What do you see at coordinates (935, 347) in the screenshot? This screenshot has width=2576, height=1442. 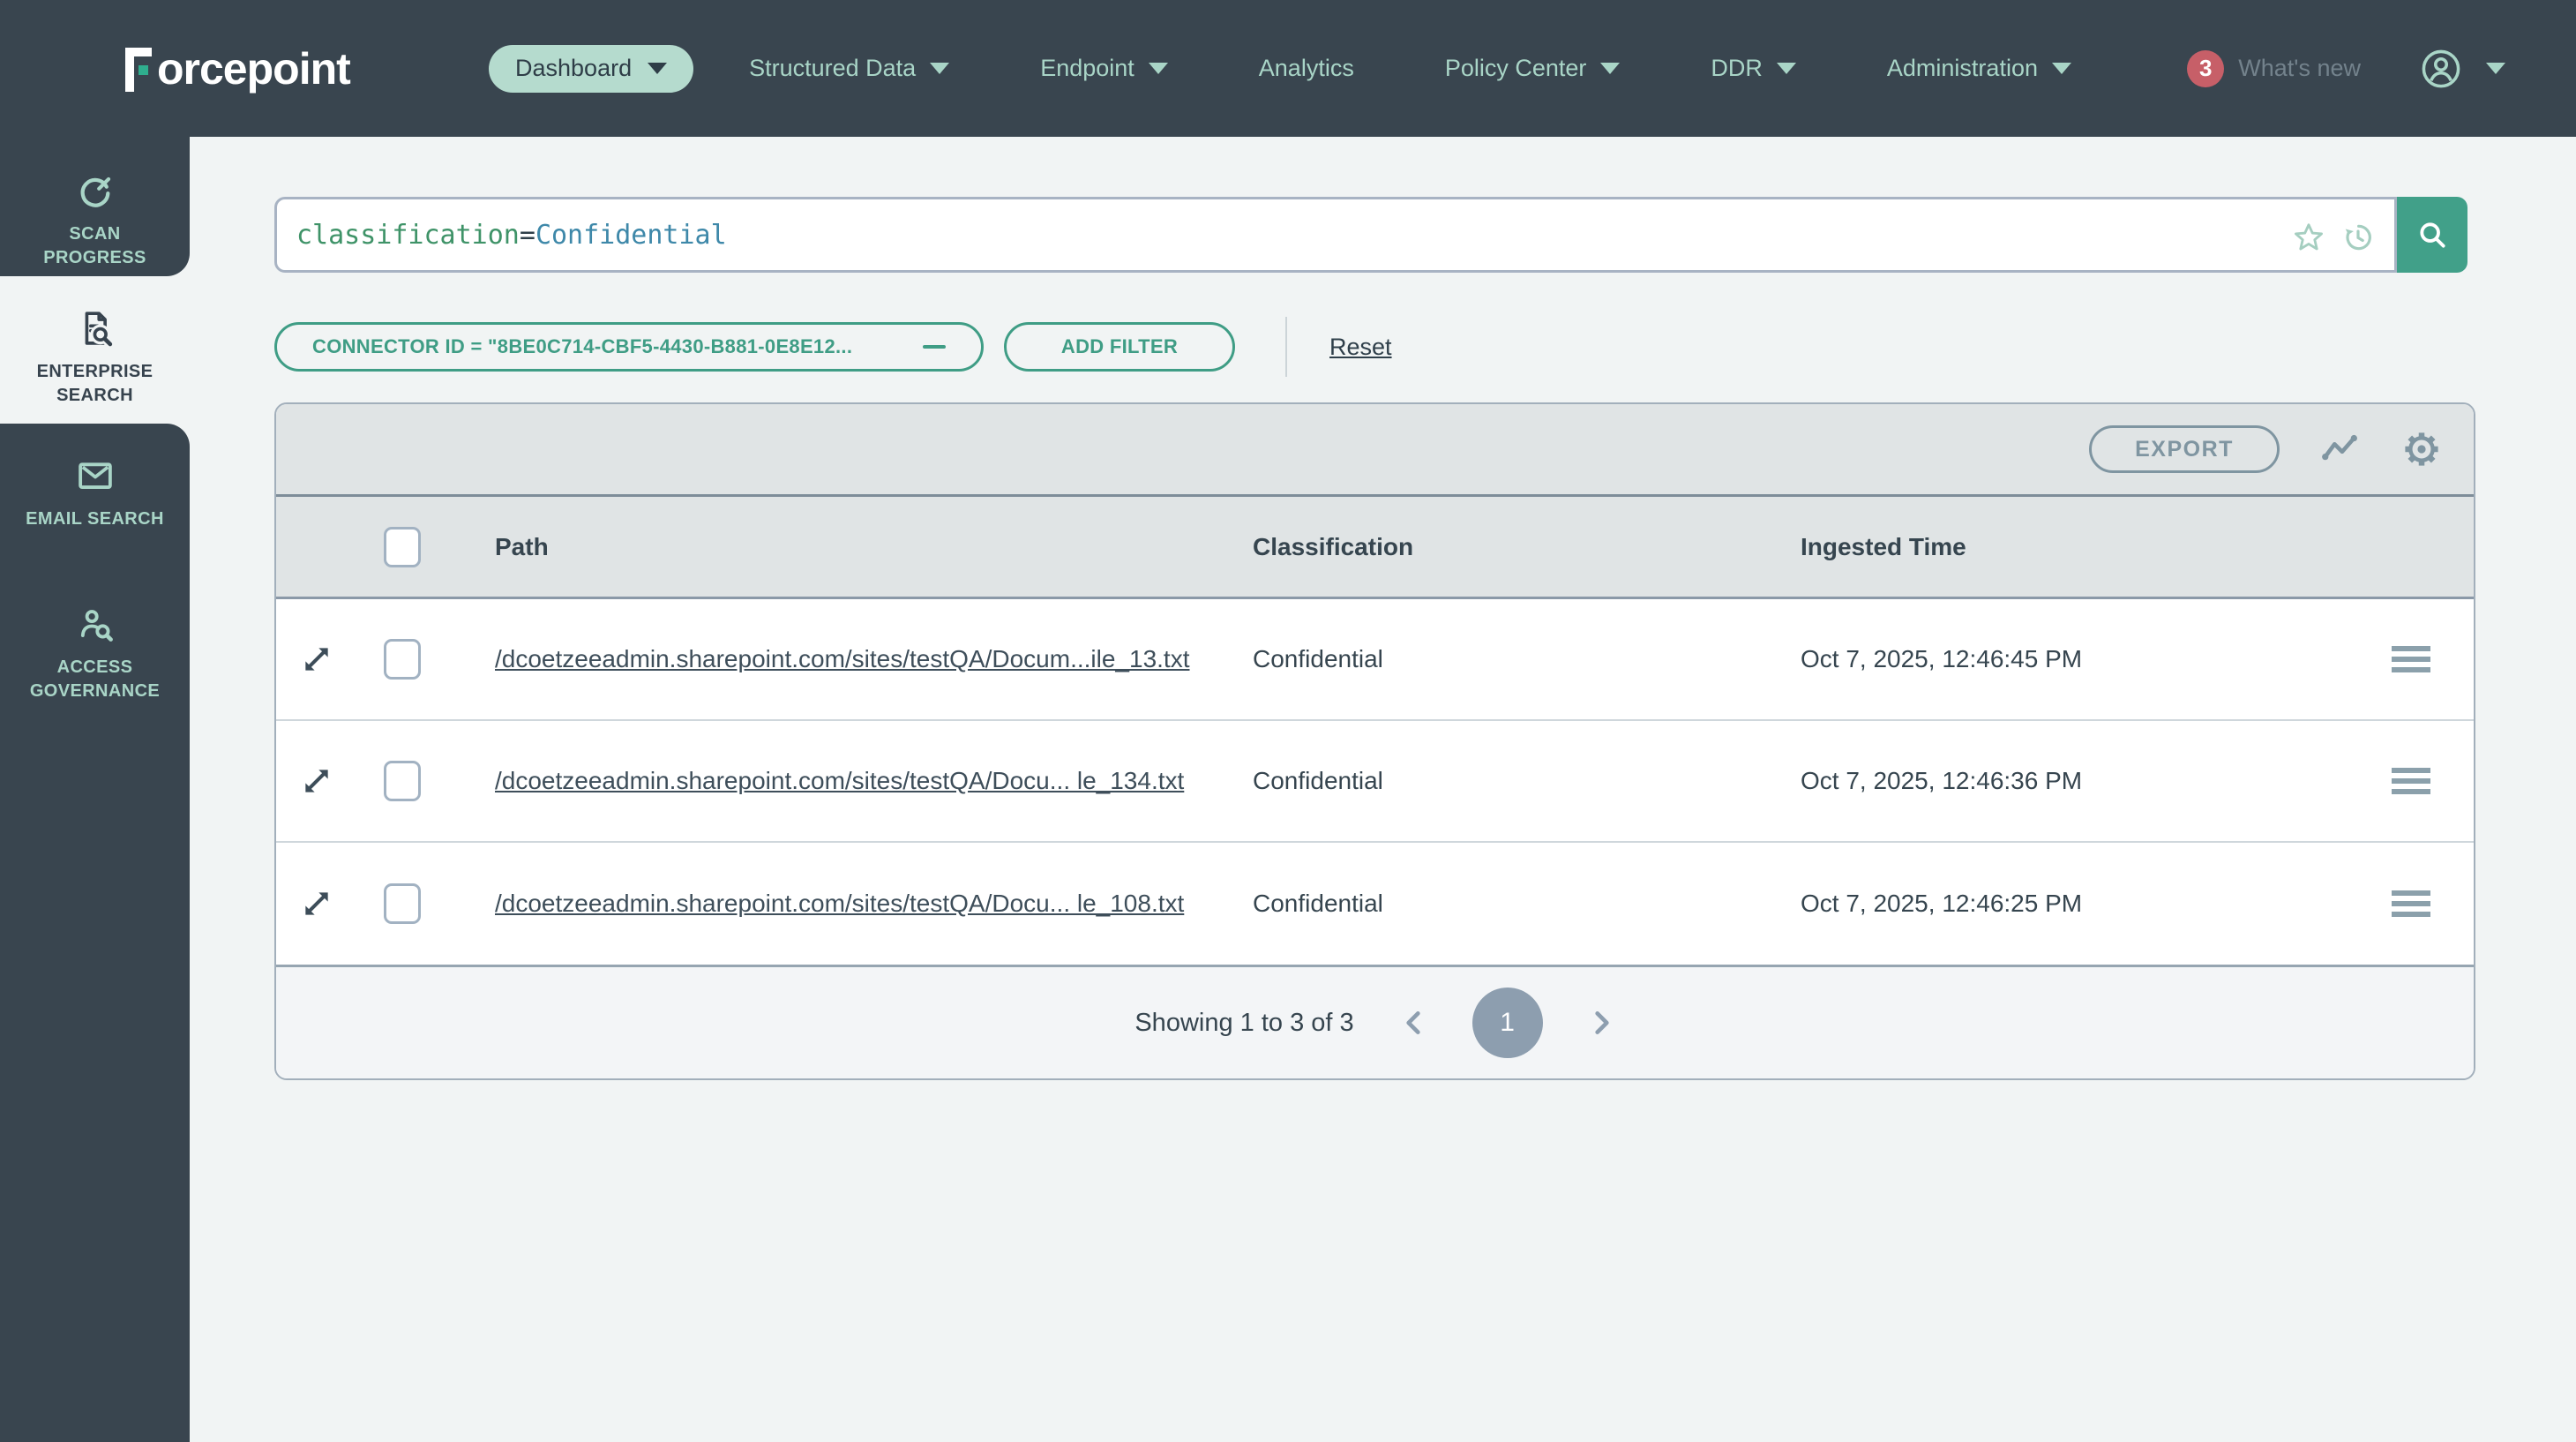 I see `remove-filter-icon` at bounding box center [935, 347].